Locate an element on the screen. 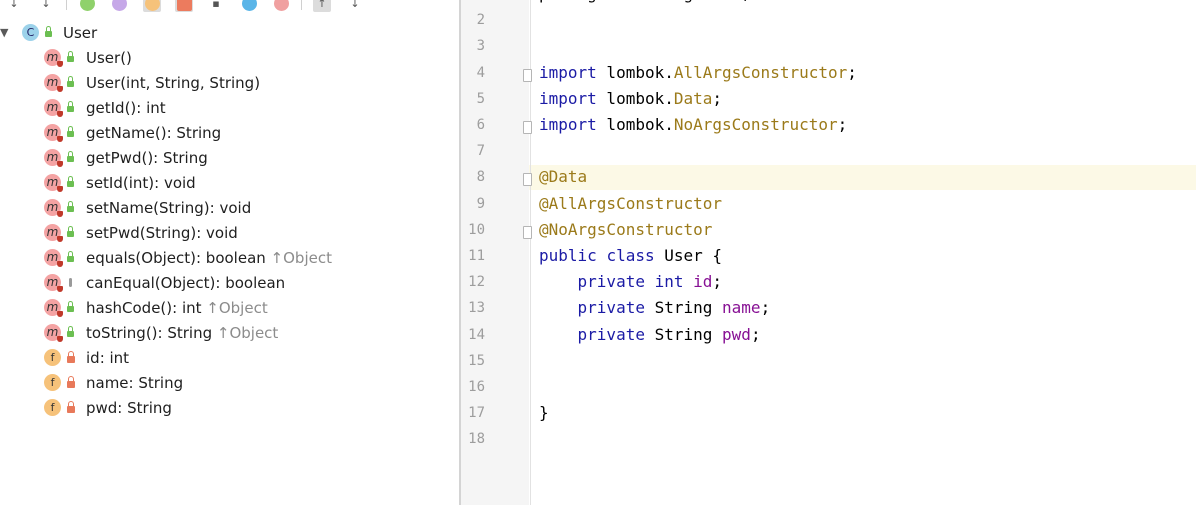  member-label: User() is located at coordinates (109, 58).